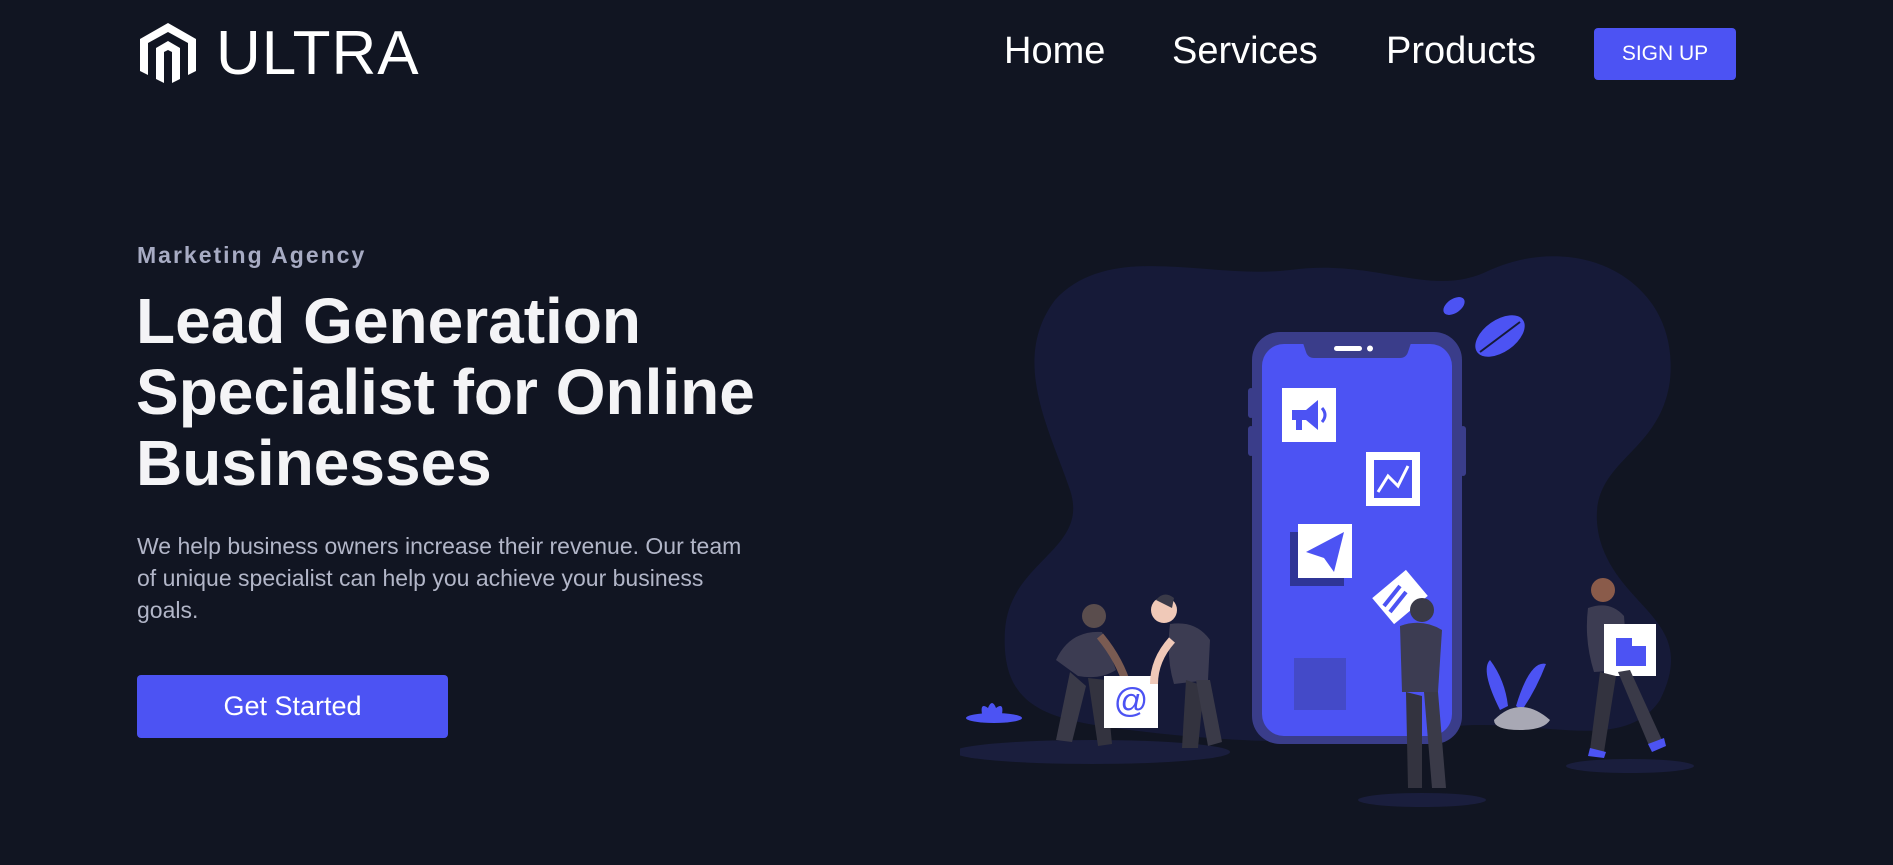 This screenshot has width=1893, height=865. What do you see at coordinates (1461, 51) in the screenshot?
I see `nav-products-link: Products` at bounding box center [1461, 51].